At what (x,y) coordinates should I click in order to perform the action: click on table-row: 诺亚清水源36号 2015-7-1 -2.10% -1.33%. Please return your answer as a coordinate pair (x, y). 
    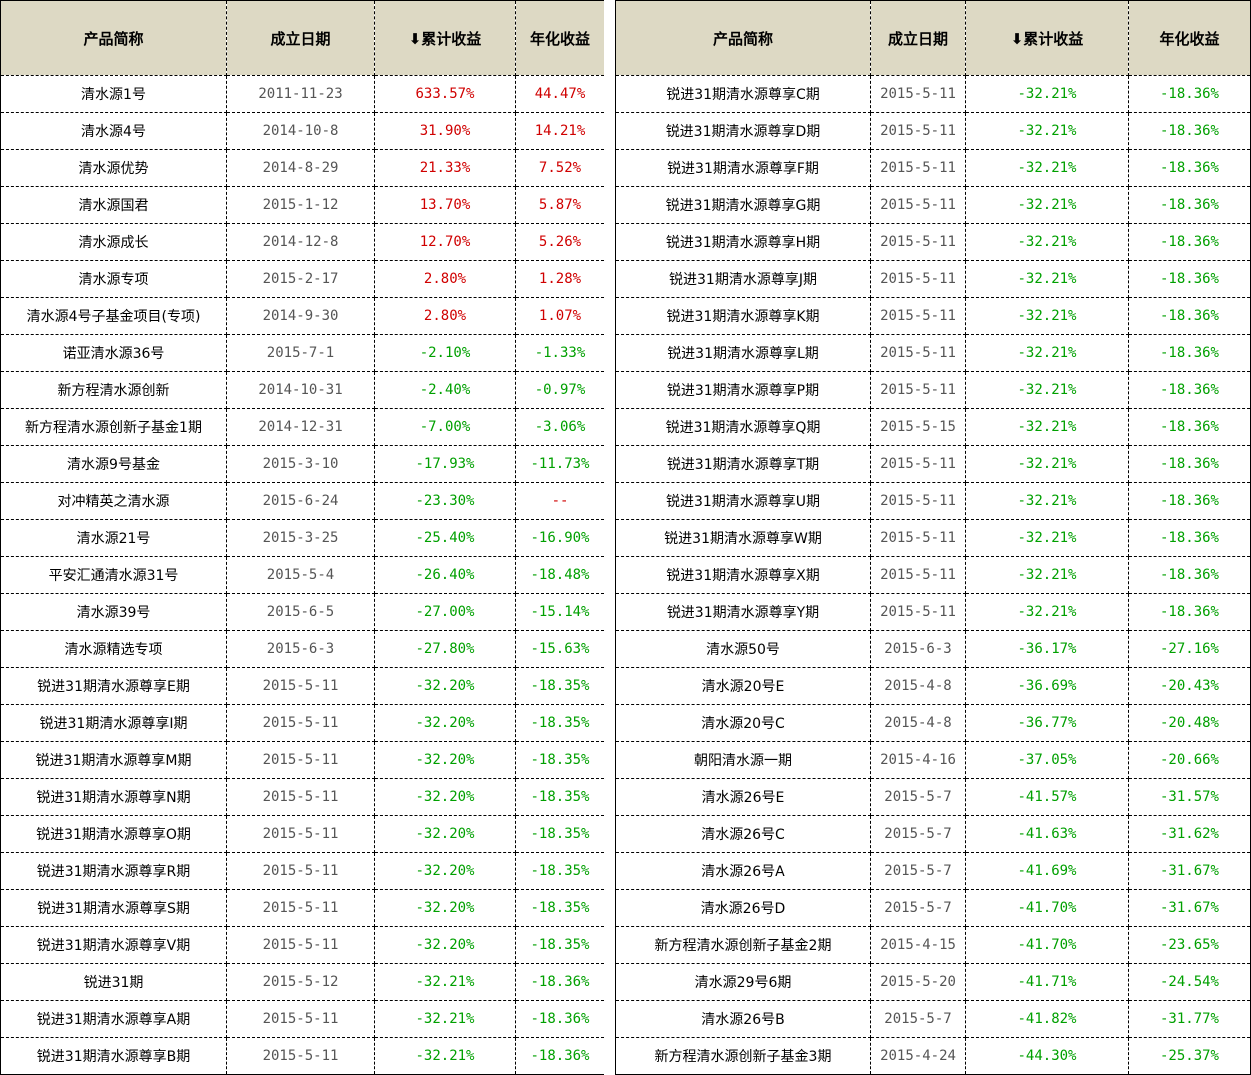
    Looking at the image, I should click on (302, 353).